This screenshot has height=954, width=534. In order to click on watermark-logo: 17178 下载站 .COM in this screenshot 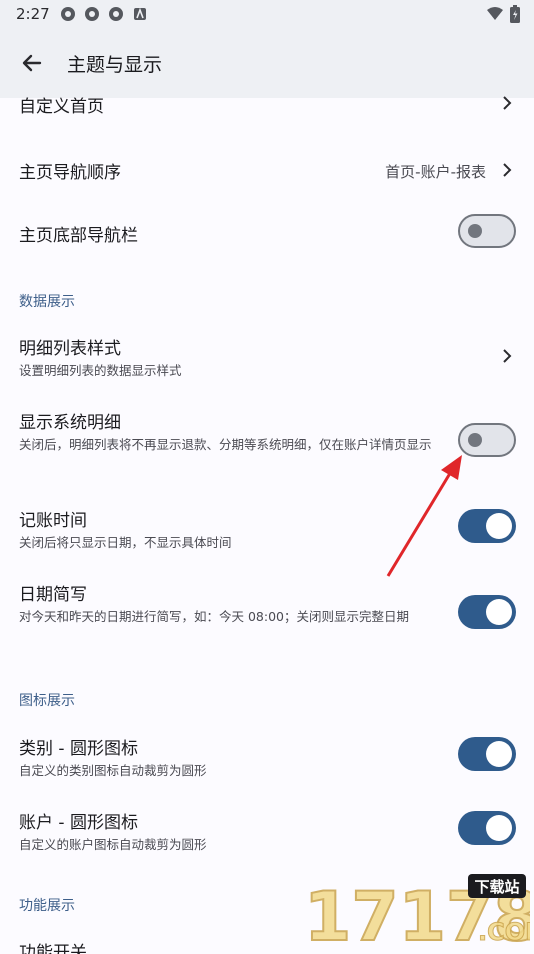, I will do `click(417, 912)`.